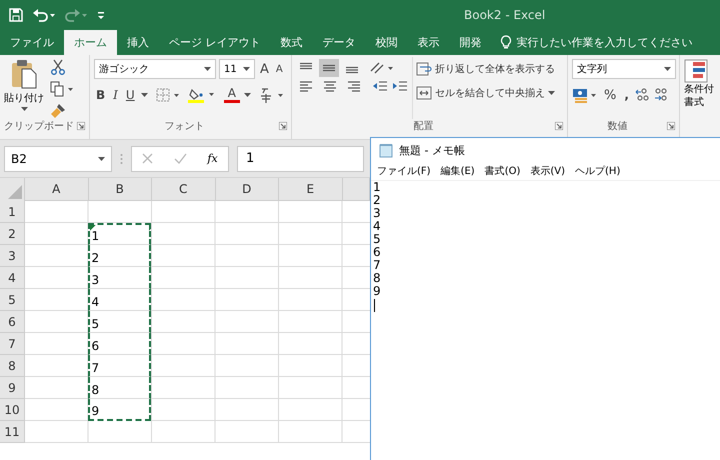 The height and width of the screenshot is (460, 720). What do you see at coordinates (115, 95) in the screenshot?
I see `italic-button: I` at bounding box center [115, 95].